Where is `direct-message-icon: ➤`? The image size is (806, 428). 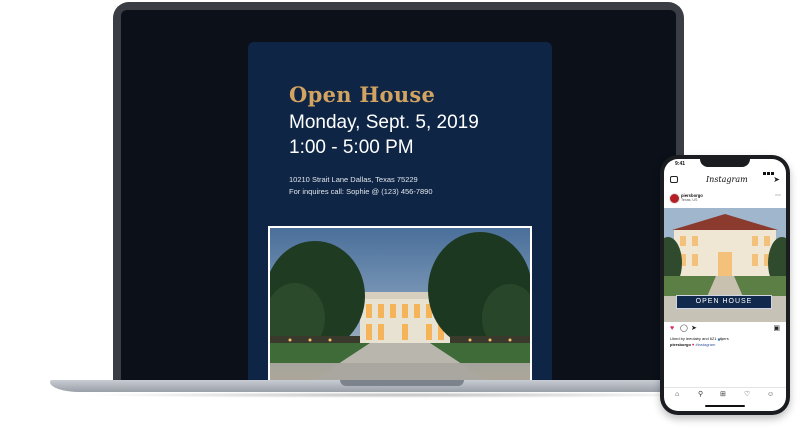
direct-message-icon: ➤ is located at coordinates (776, 179).